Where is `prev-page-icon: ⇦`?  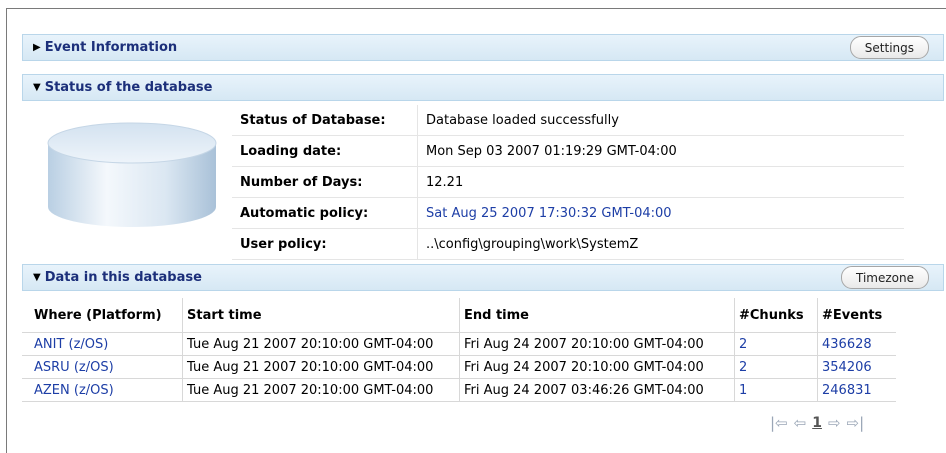 prev-page-icon: ⇦ is located at coordinates (800, 423).